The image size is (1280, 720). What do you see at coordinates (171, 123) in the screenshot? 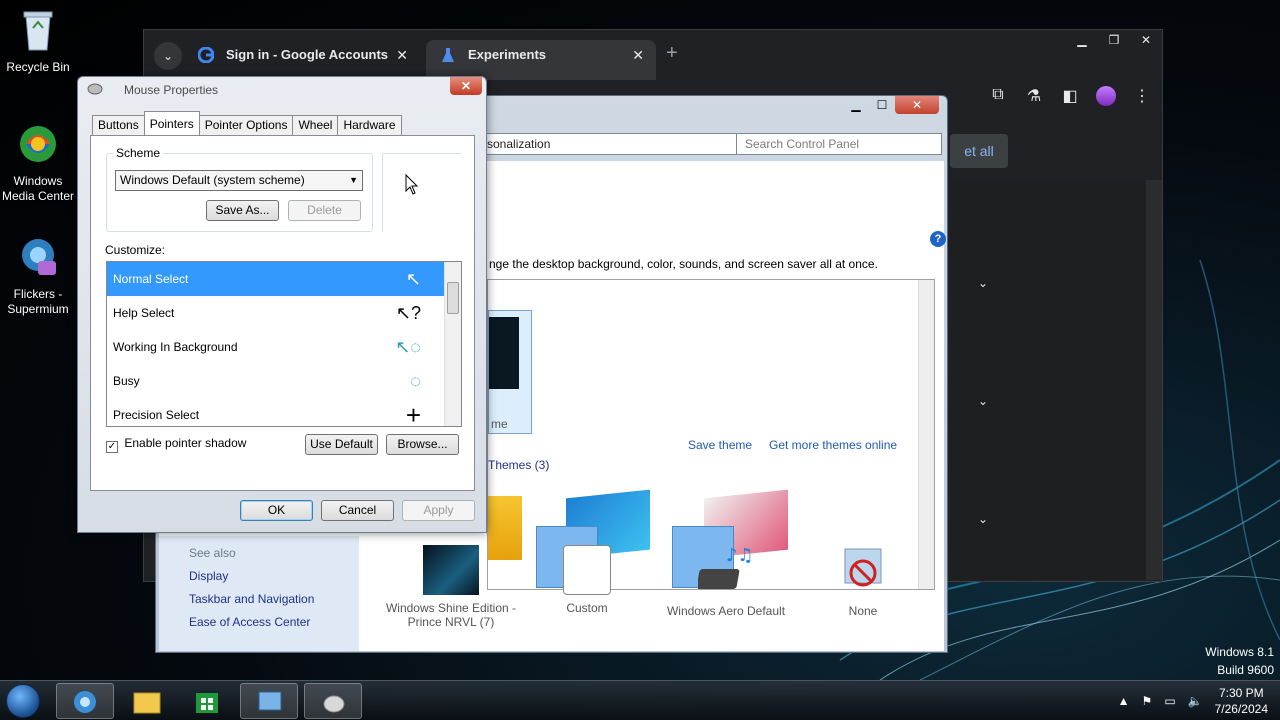
I see `tab-pointers: Pointers` at bounding box center [171, 123].